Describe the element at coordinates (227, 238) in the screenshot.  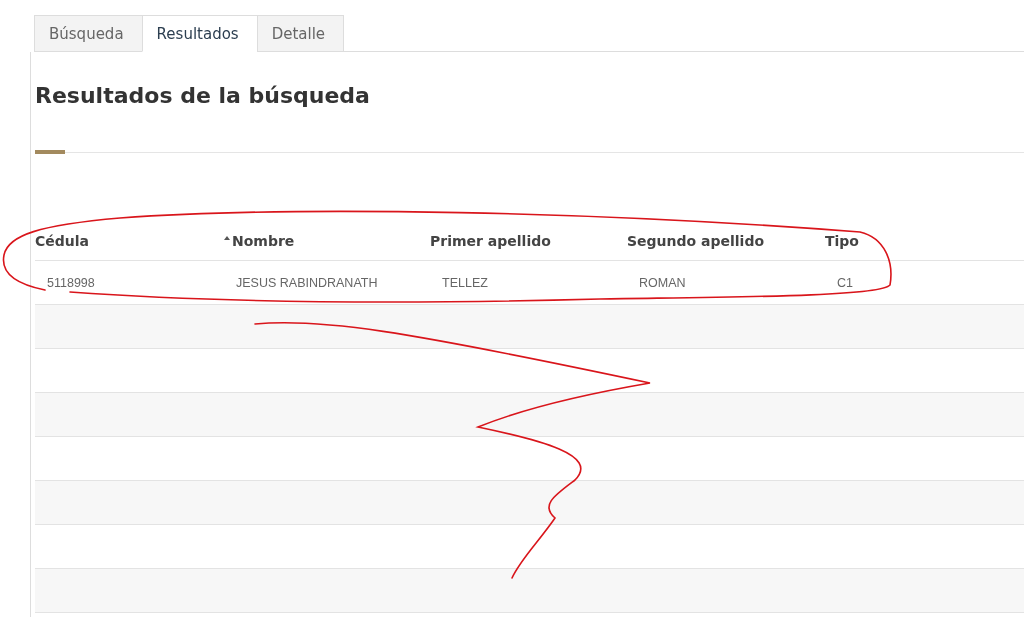
I see `sort-caret-icon` at that location.